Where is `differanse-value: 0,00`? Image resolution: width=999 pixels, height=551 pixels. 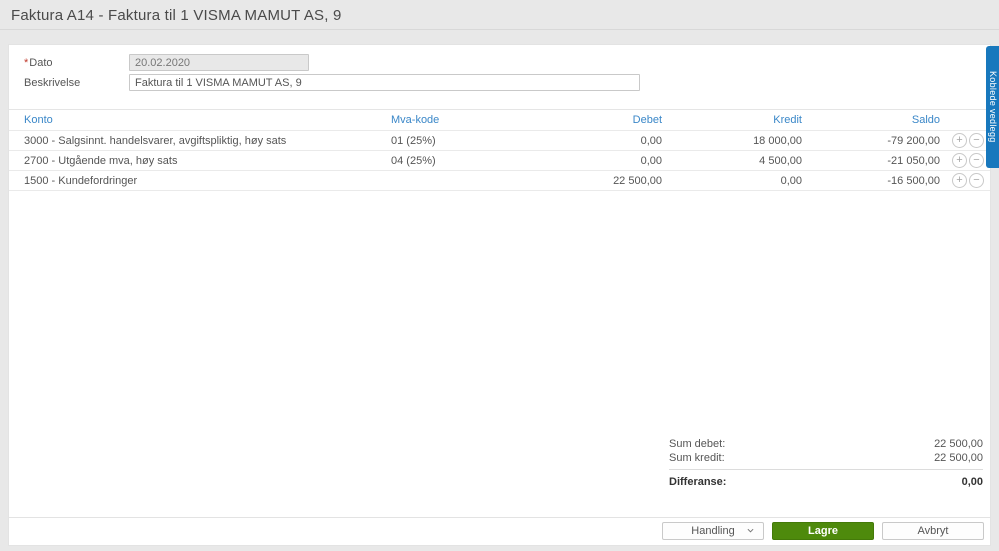 differanse-value: 0,00 is located at coordinates (972, 482).